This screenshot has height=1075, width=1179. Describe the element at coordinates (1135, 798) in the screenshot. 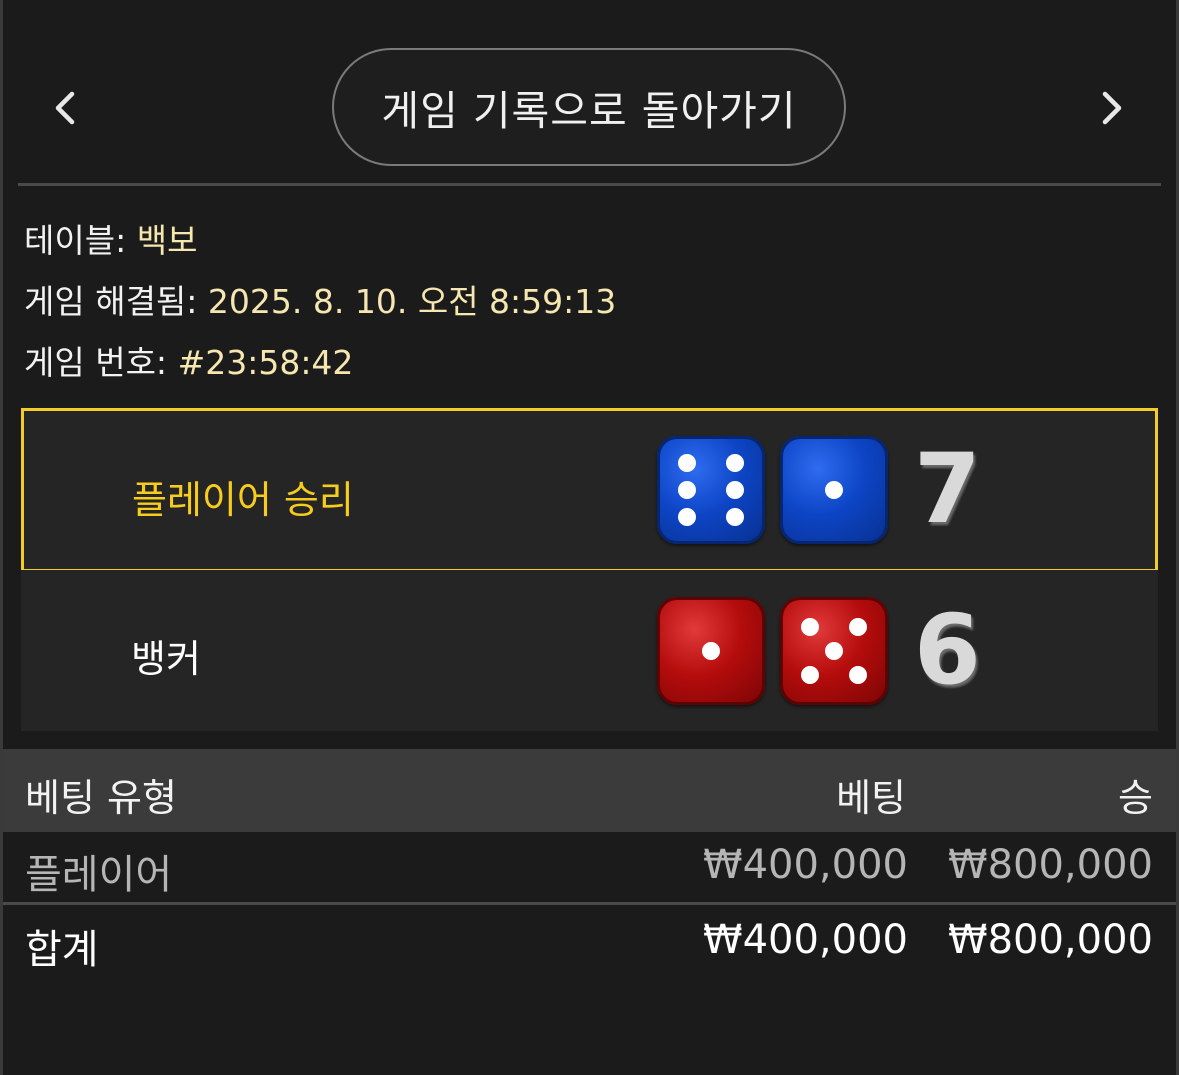

I see `win-amount-header: 승` at that location.